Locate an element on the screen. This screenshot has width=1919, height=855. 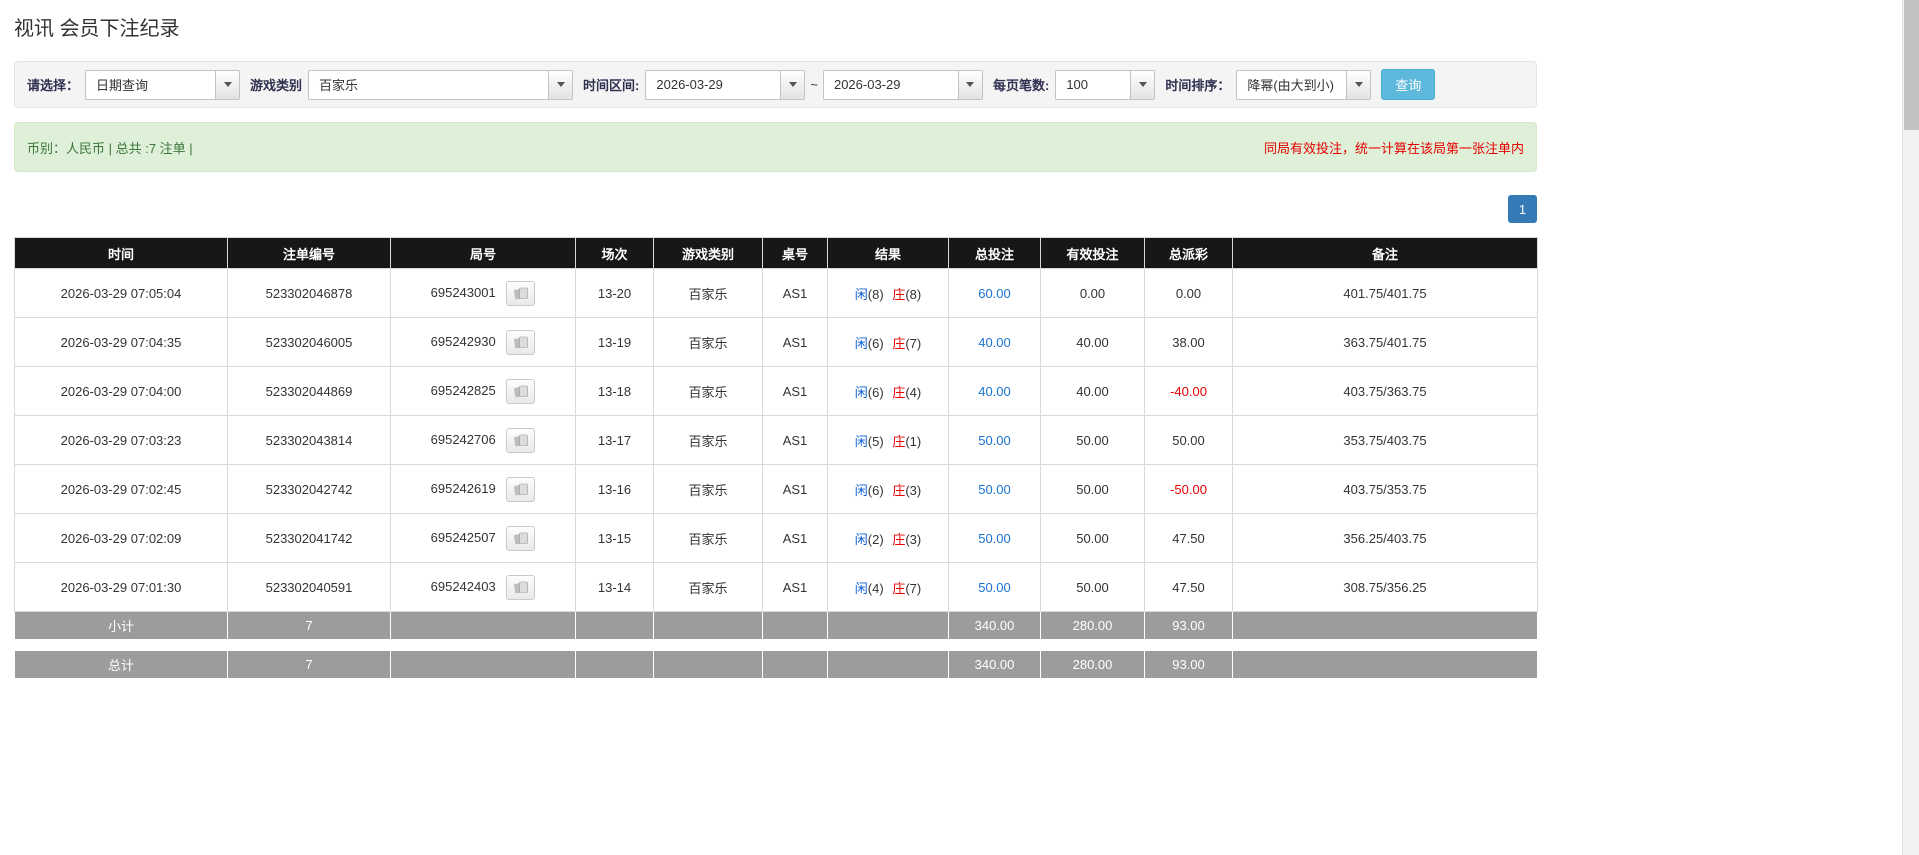
cell-result: 闲(6) 庄(7) is located at coordinates (888, 342).